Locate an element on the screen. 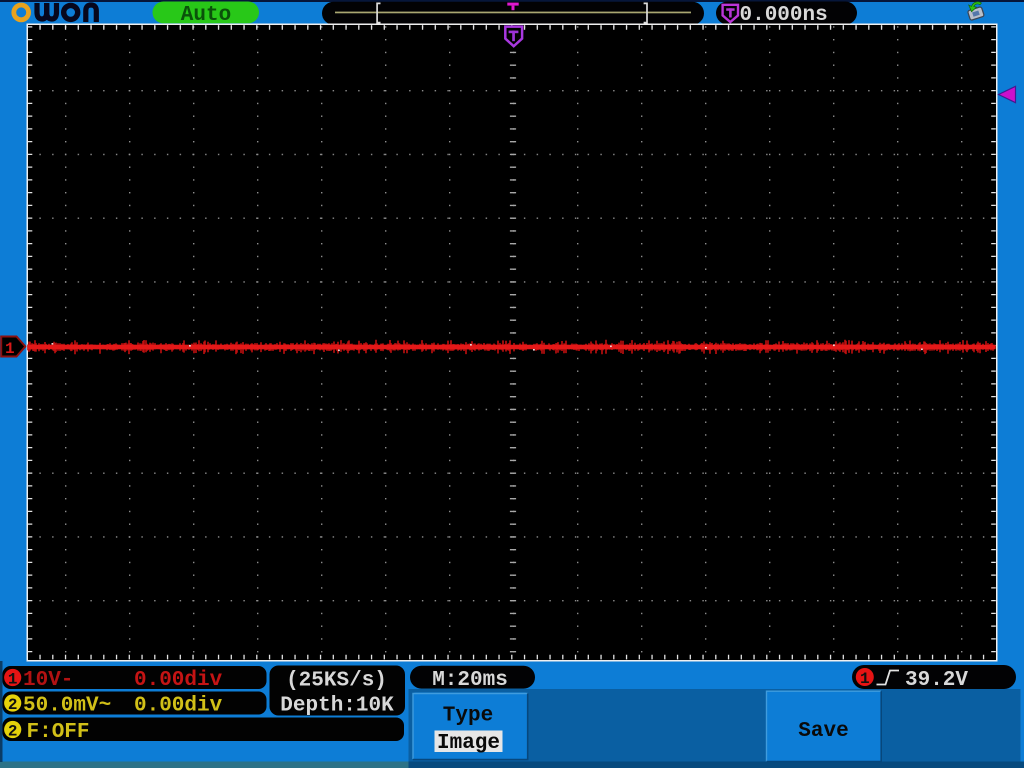 The image size is (1024, 768). svg-text: 10V- is located at coordinates (48, 680).